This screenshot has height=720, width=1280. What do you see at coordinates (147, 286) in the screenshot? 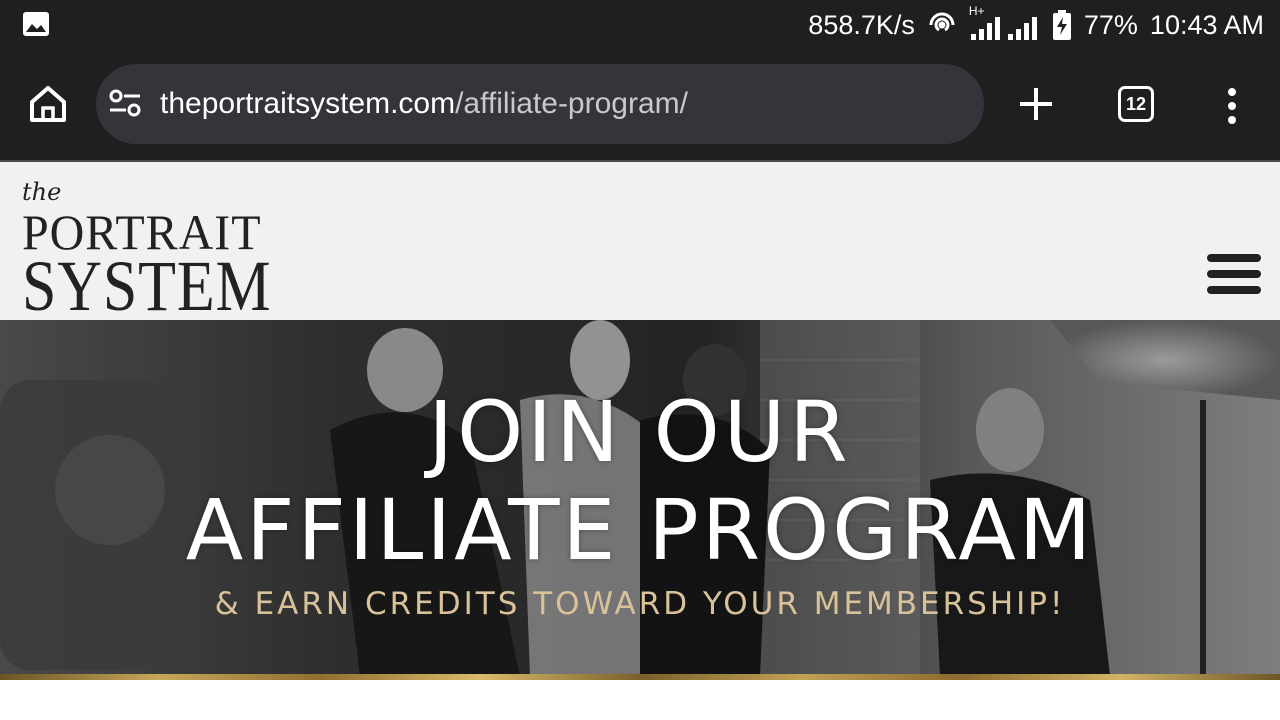
I see `logo-system: SYSTEM` at bounding box center [147, 286].